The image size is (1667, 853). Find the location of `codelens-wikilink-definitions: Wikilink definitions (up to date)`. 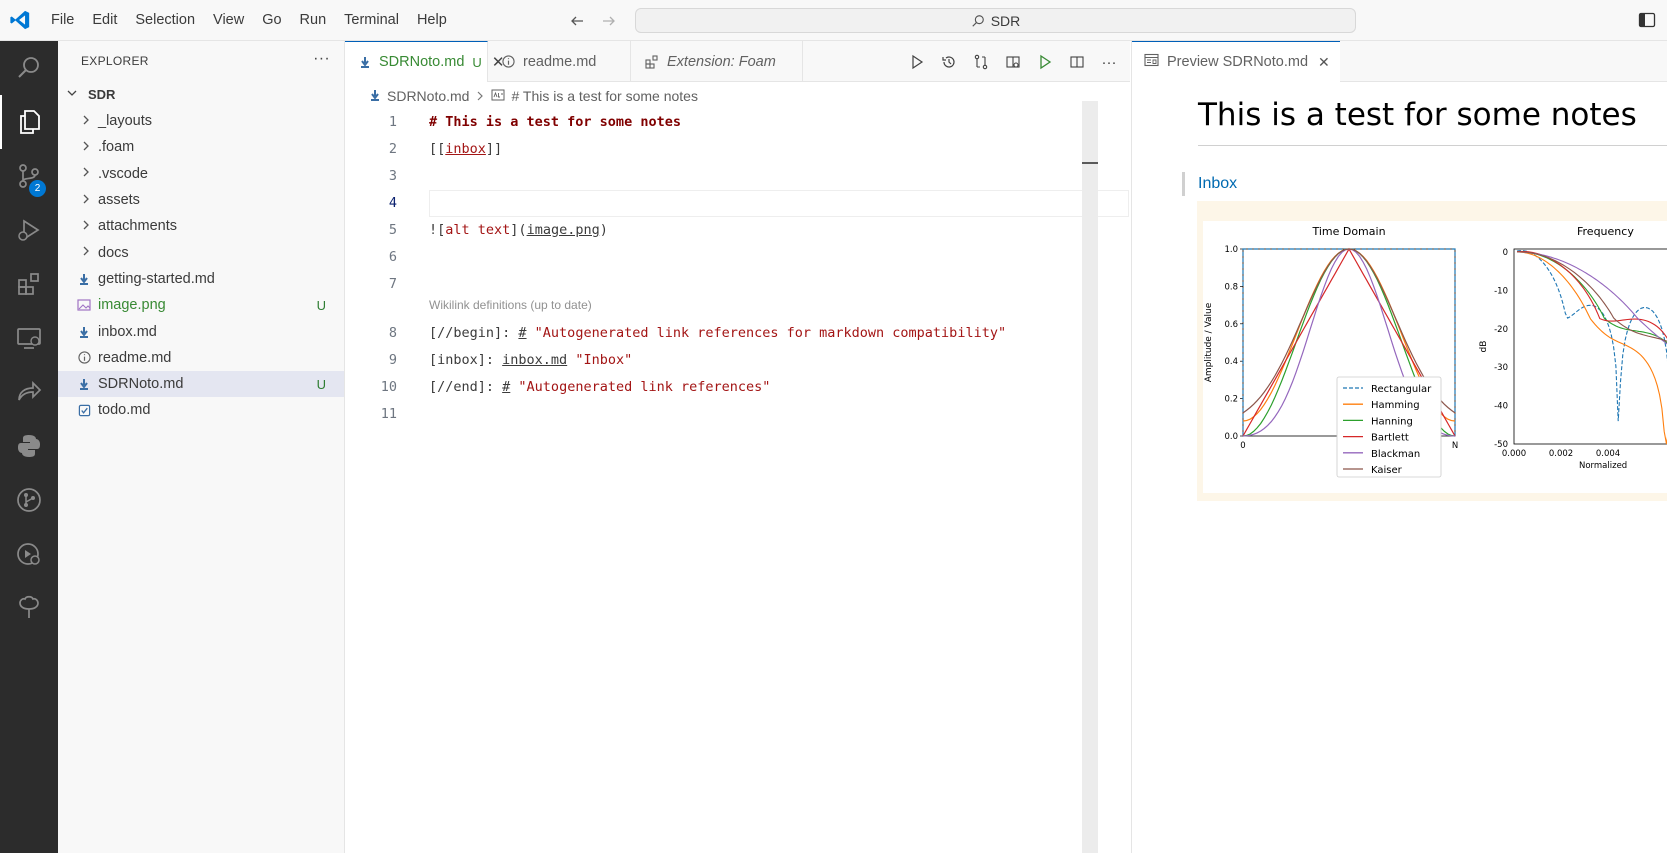

codelens-wikilink-definitions: Wikilink definitions (up to date) is located at coordinates (510, 305).